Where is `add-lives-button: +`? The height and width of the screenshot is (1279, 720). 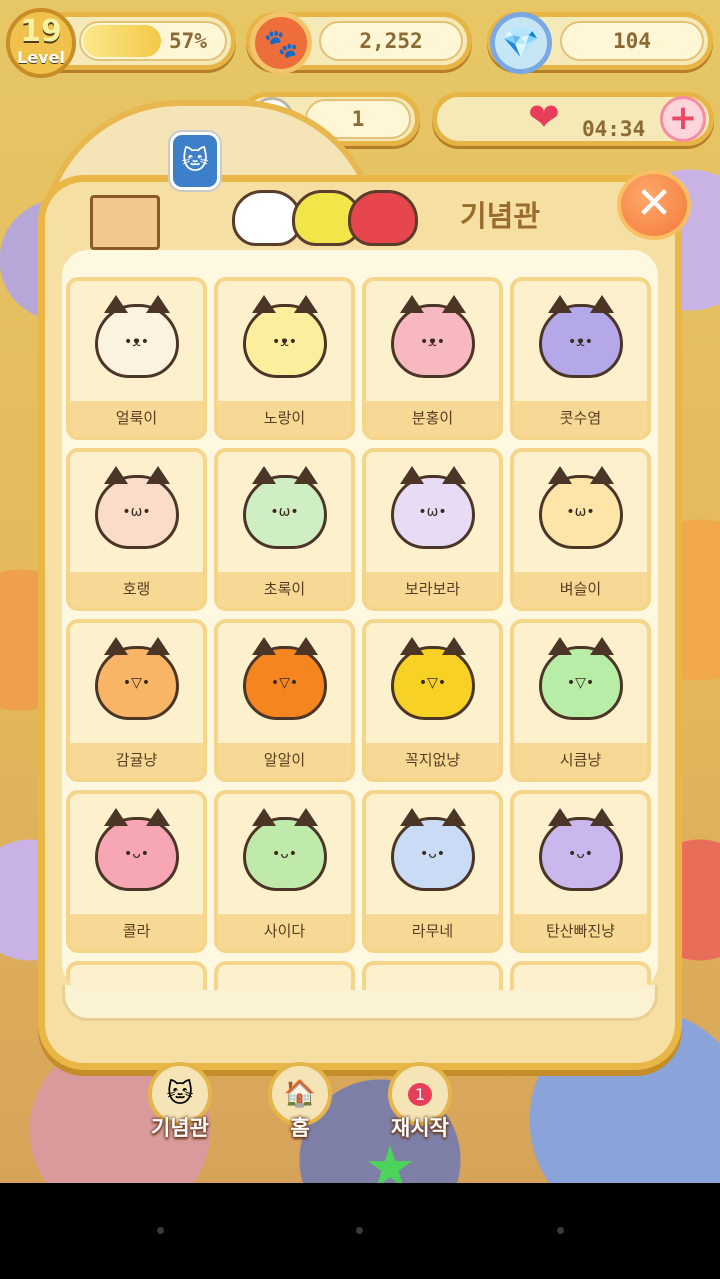 add-lives-button: + is located at coordinates (683, 119).